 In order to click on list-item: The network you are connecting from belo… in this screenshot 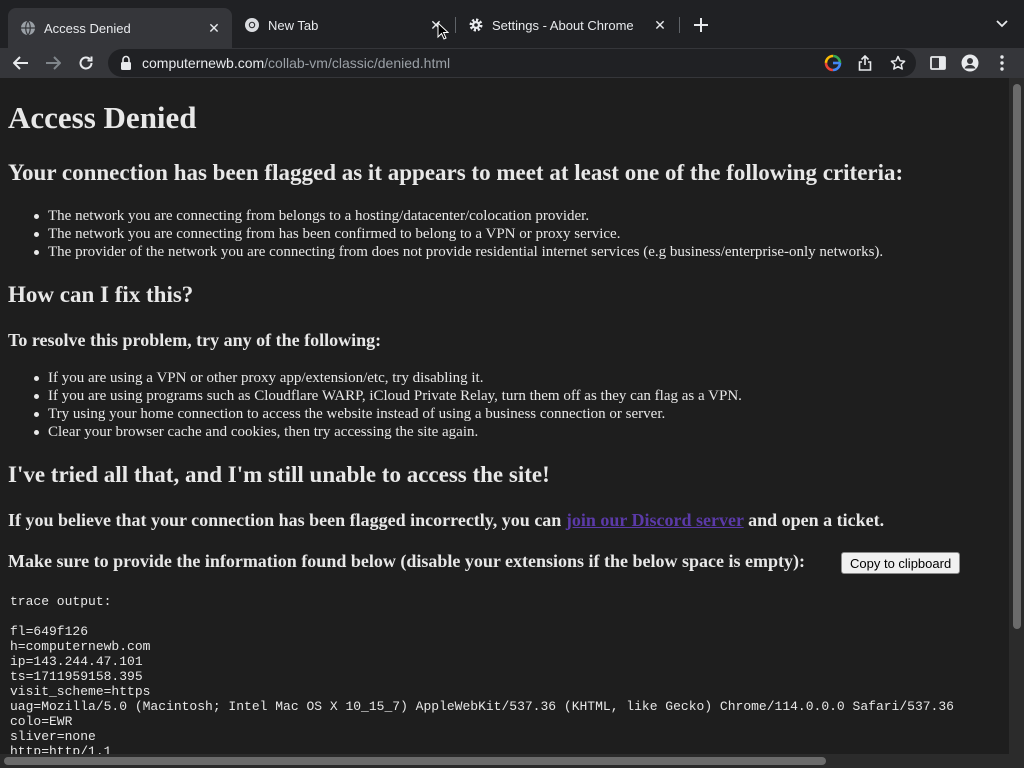, I will do `click(458, 216)`.